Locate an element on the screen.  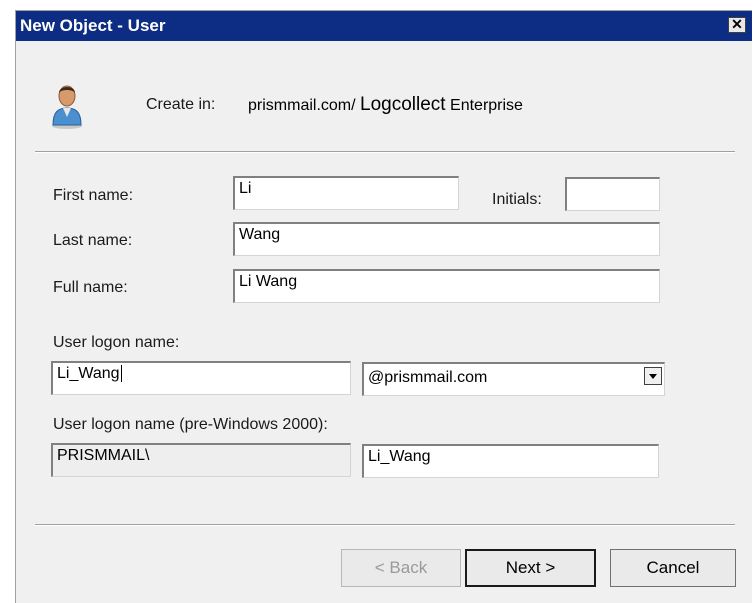
chevron-down-icon is located at coordinates (653, 376).